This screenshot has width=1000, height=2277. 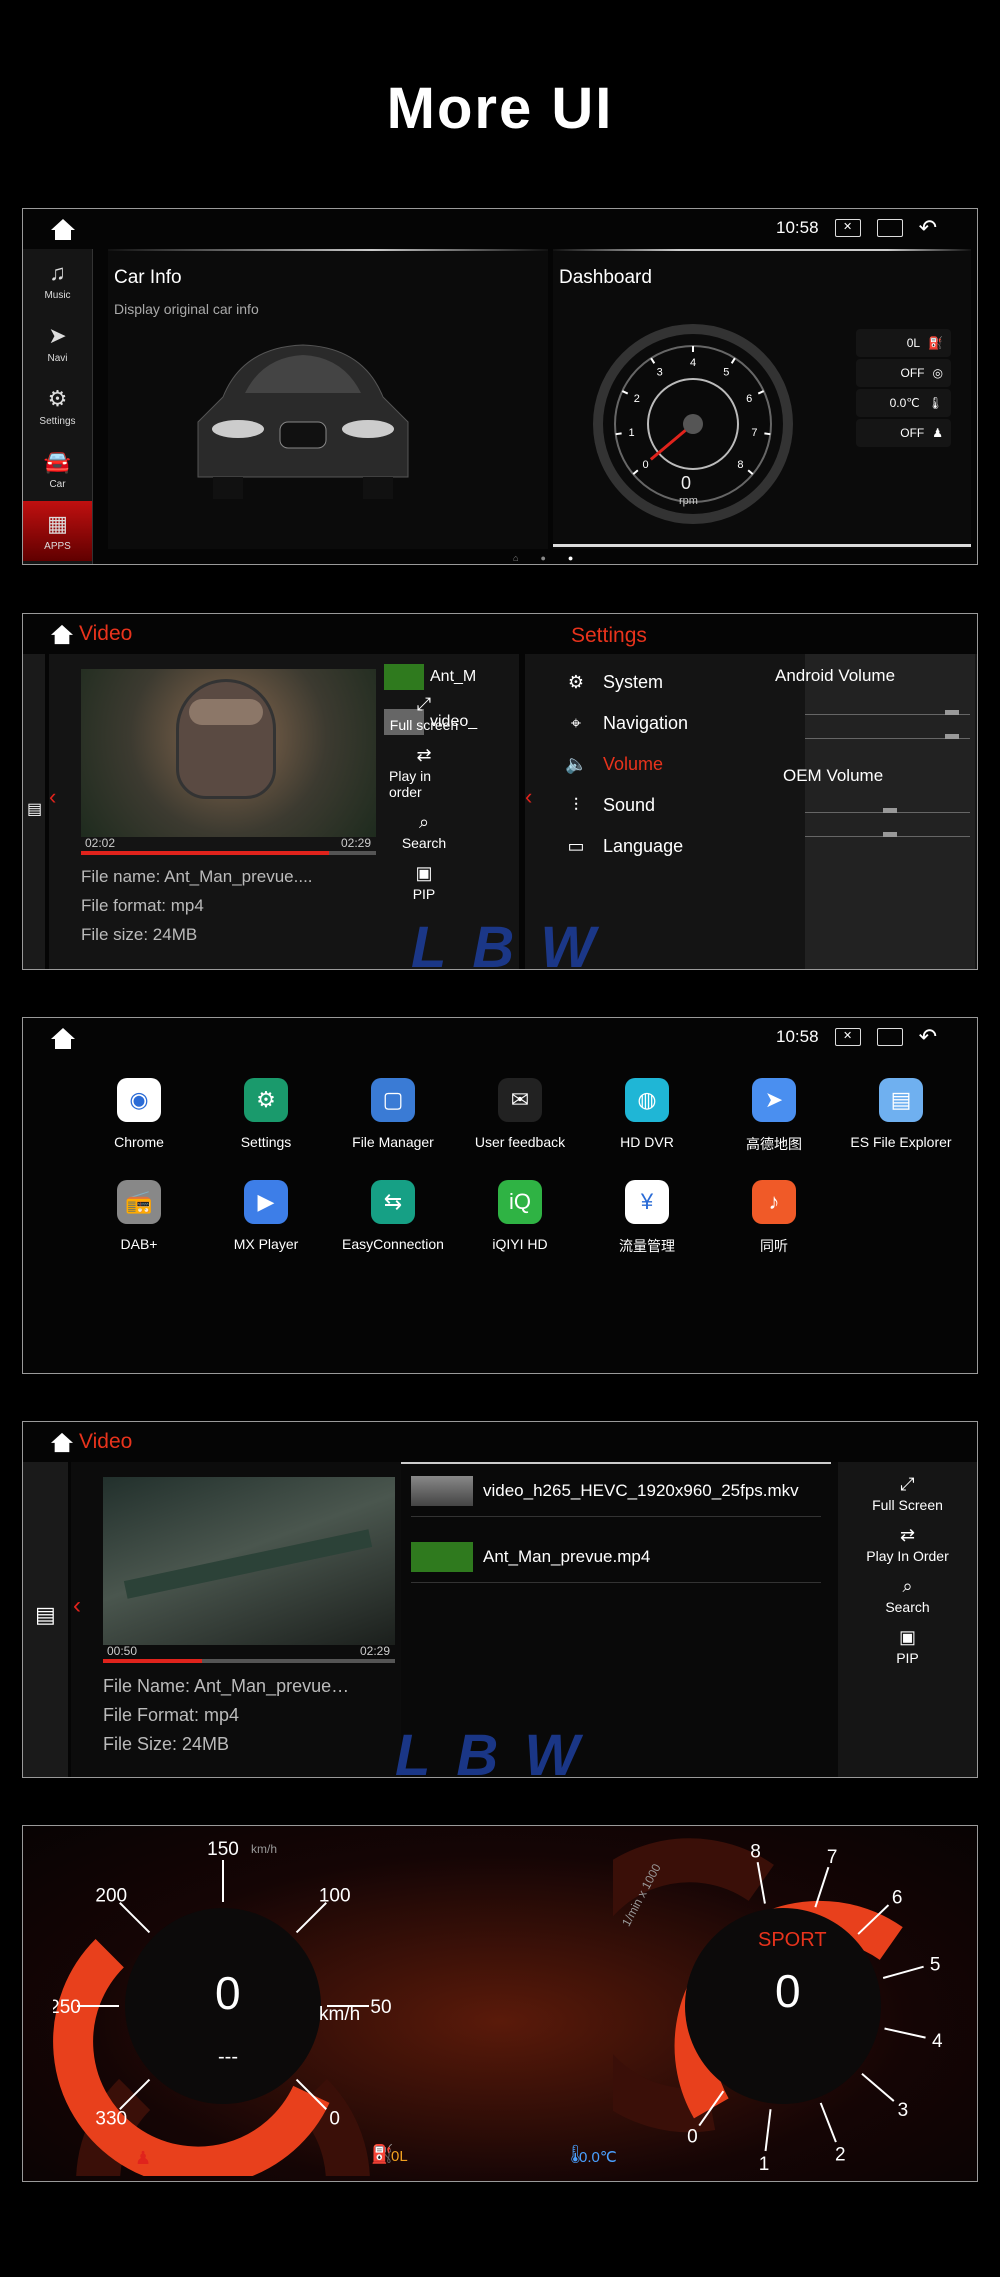 I want to click on settings-item-label: Navigation, so click(x=646, y=723).